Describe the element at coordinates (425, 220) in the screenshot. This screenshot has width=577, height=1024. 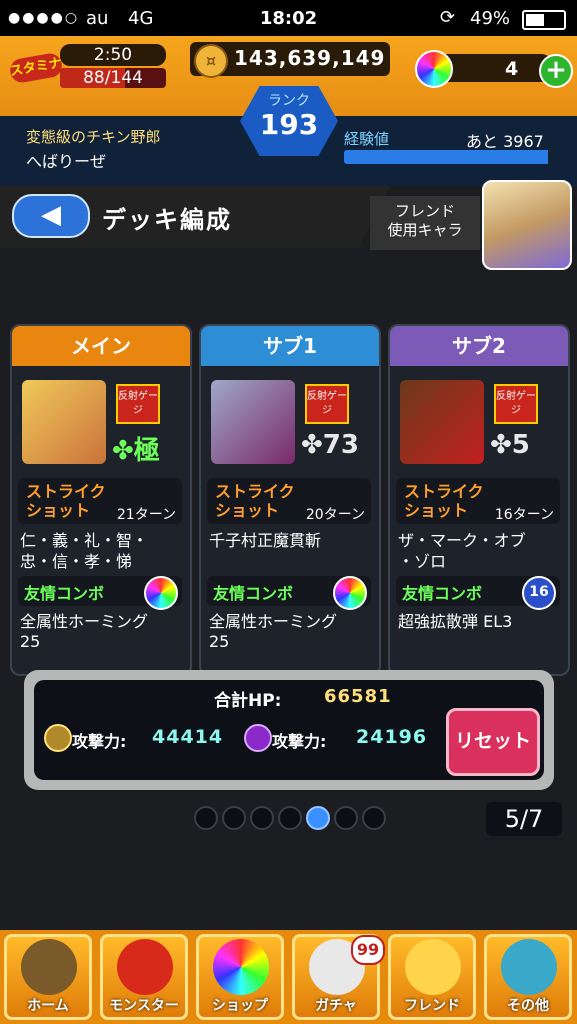
I see `friend-character-text: フレンド 使用キャラ` at that location.